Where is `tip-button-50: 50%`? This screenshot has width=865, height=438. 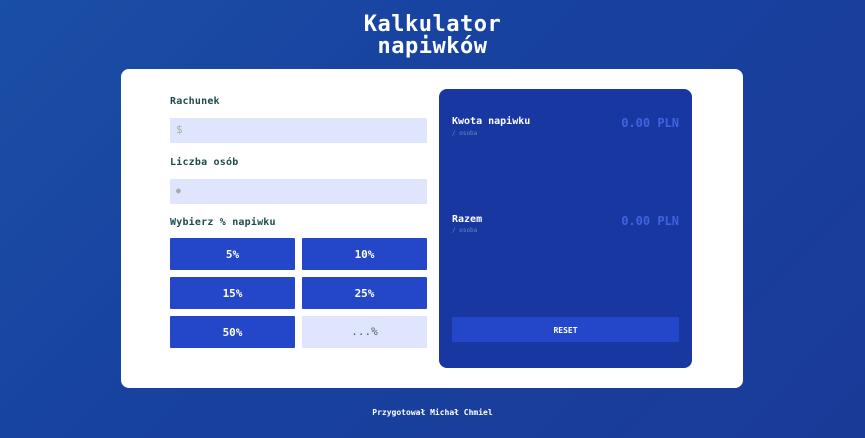
tip-button-50: 50% is located at coordinates (232, 332).